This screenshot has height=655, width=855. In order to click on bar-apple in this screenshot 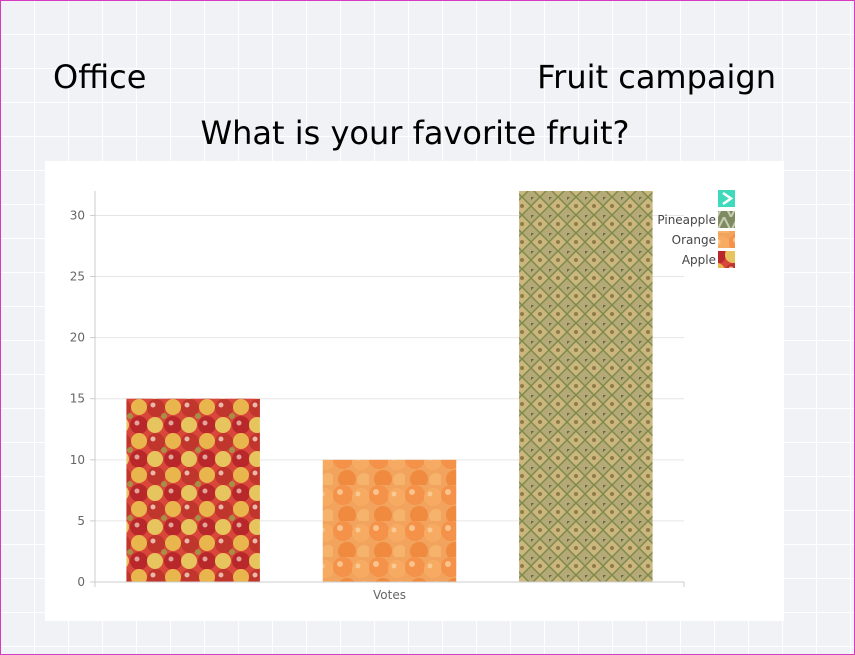, I will do `click(193, 490)`.